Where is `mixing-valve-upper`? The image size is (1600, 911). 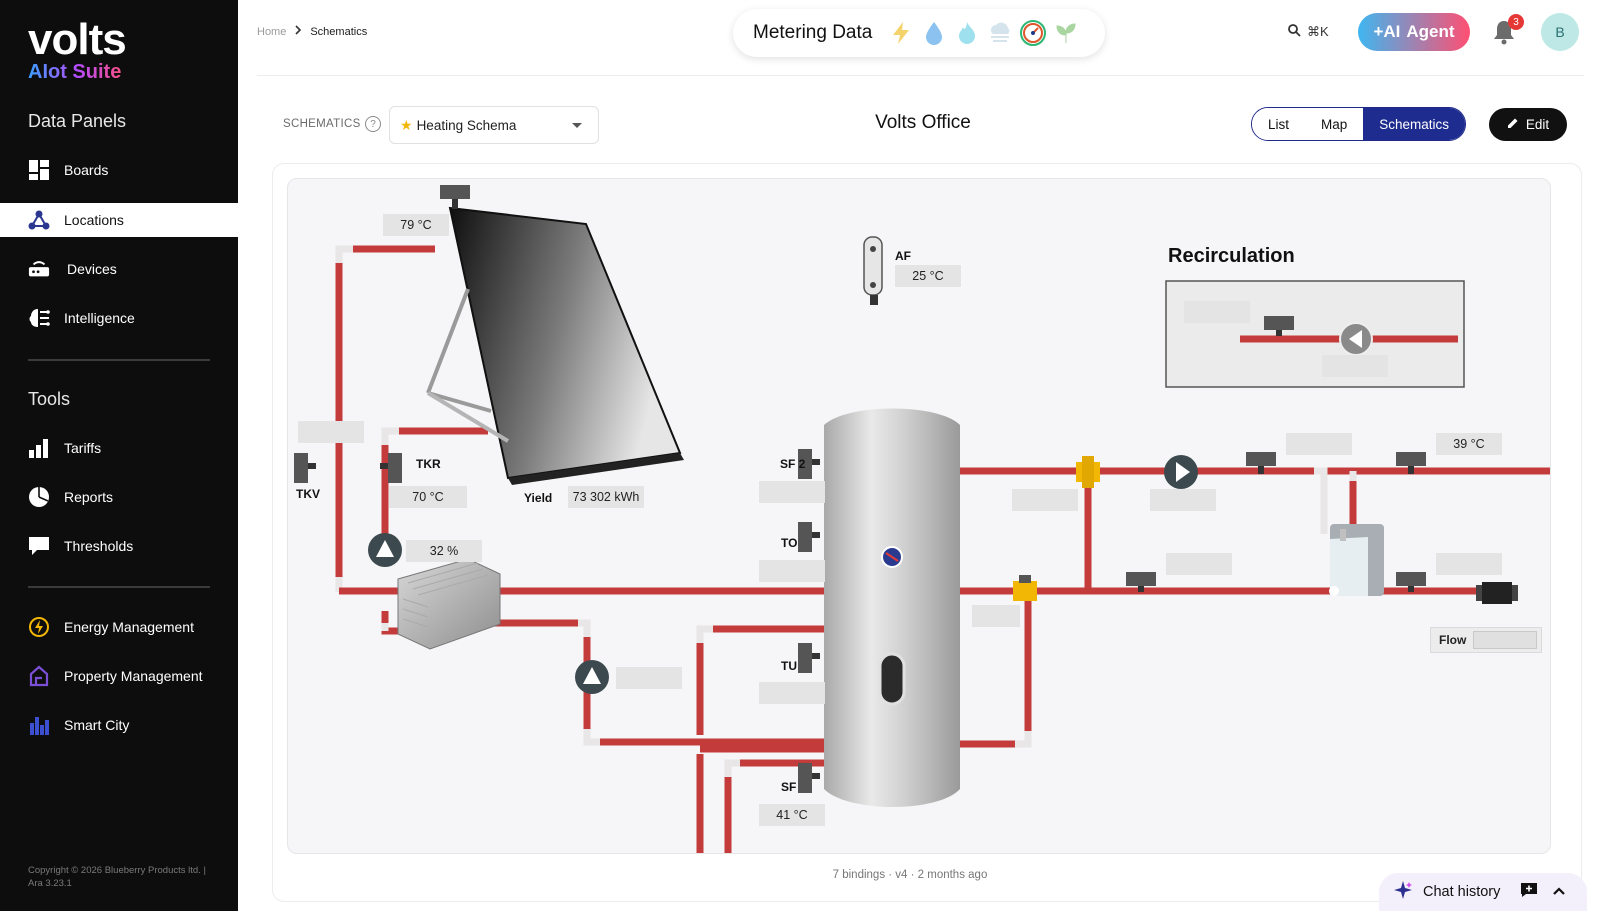 mixing-valve-upper is located at coordinates (1088, 472).